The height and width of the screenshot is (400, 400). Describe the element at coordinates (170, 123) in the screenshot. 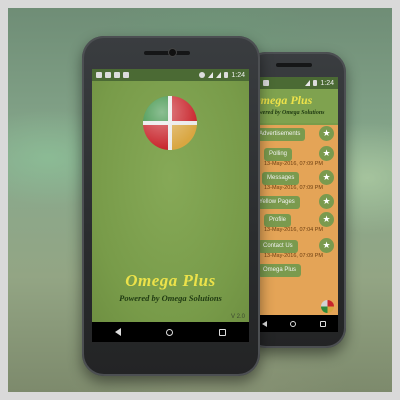

I see `omega-logo-icon` at that location.